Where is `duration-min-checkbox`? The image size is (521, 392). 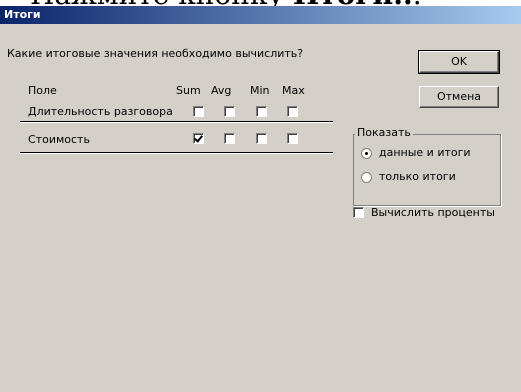 duration-min-checkbox is located at coordinates (261, 111).